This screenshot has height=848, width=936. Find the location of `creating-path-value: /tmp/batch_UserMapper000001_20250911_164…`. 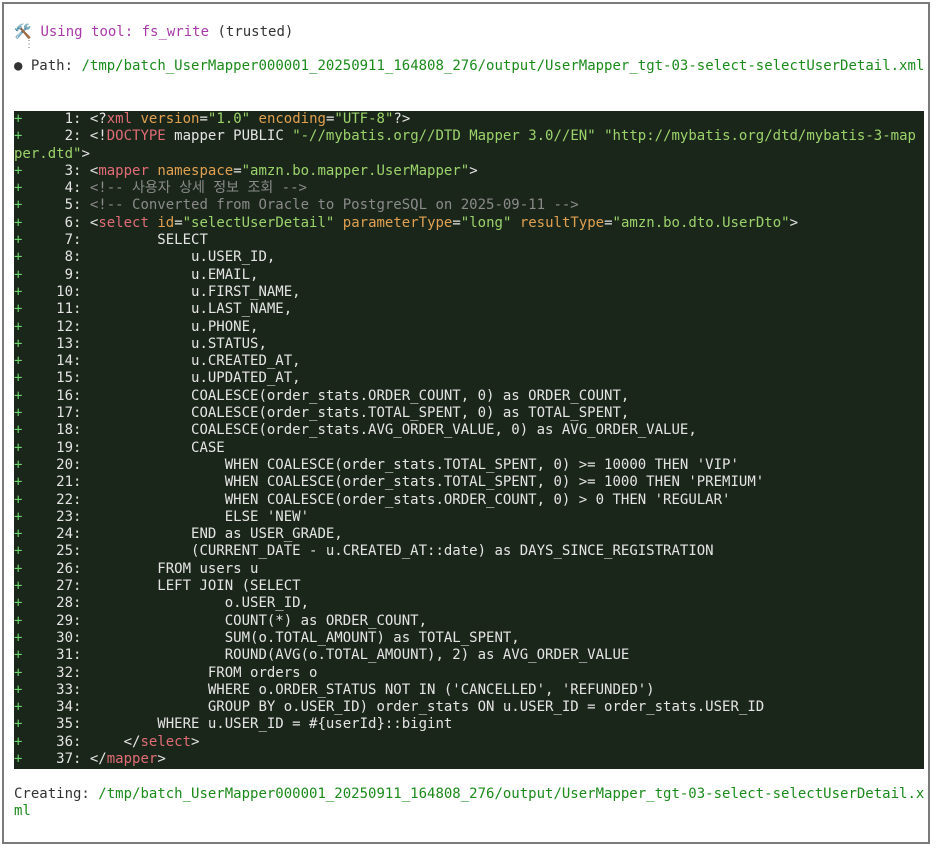

creating-path-value: /tmp/batch_UserMapper000001_20250911_164… is located at coordinates (469, 802).